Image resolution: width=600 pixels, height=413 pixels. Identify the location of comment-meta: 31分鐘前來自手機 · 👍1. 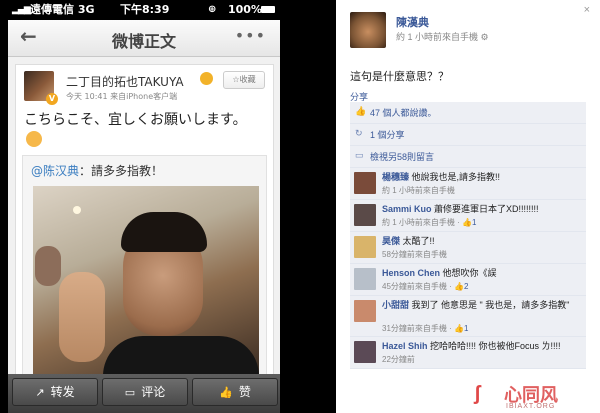
(425, 328).